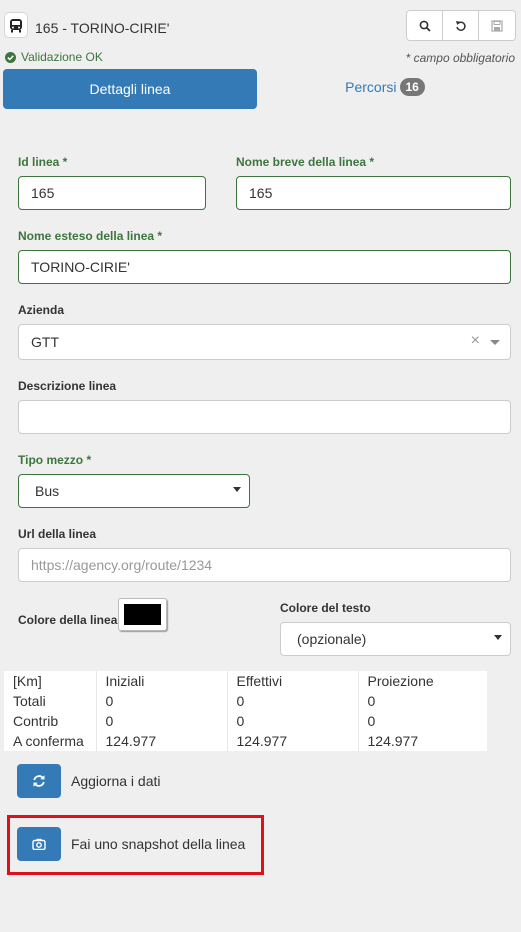  I want to click on snapshot-button, so click(39, 844).